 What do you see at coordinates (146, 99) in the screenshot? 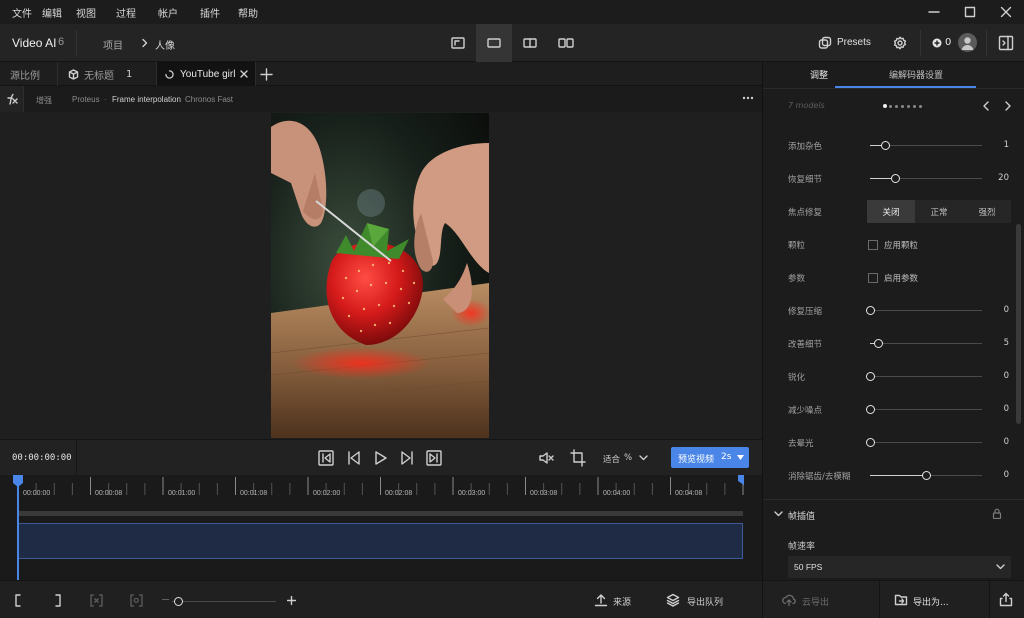
I see `crumb-interp: Frame interpolation` at bounding box center [146, 99].